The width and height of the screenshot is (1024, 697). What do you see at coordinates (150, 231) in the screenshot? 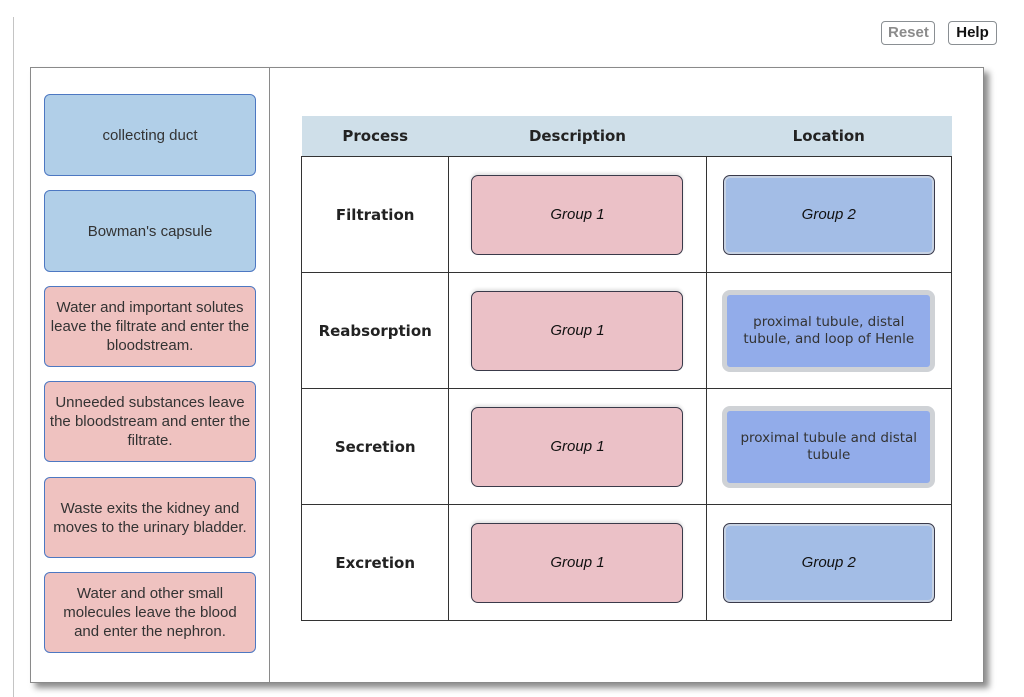
I see `draggable-label-bowmans-capsule: Bowman's capsule` at bounding box center [150, 231].